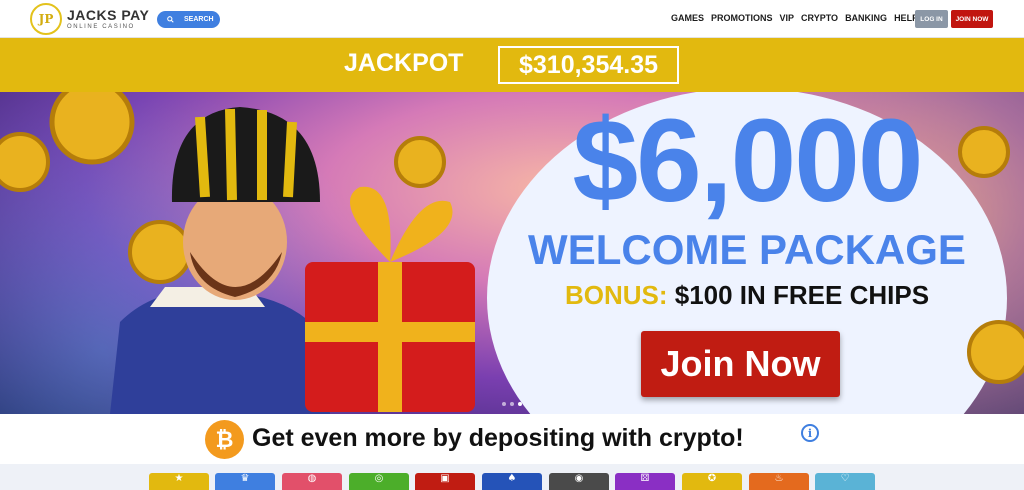  What do you see at coordinates (379, 481) in the screenshot?
I see `category-roulette-icon: ◎` at bounding box center [379, 481].